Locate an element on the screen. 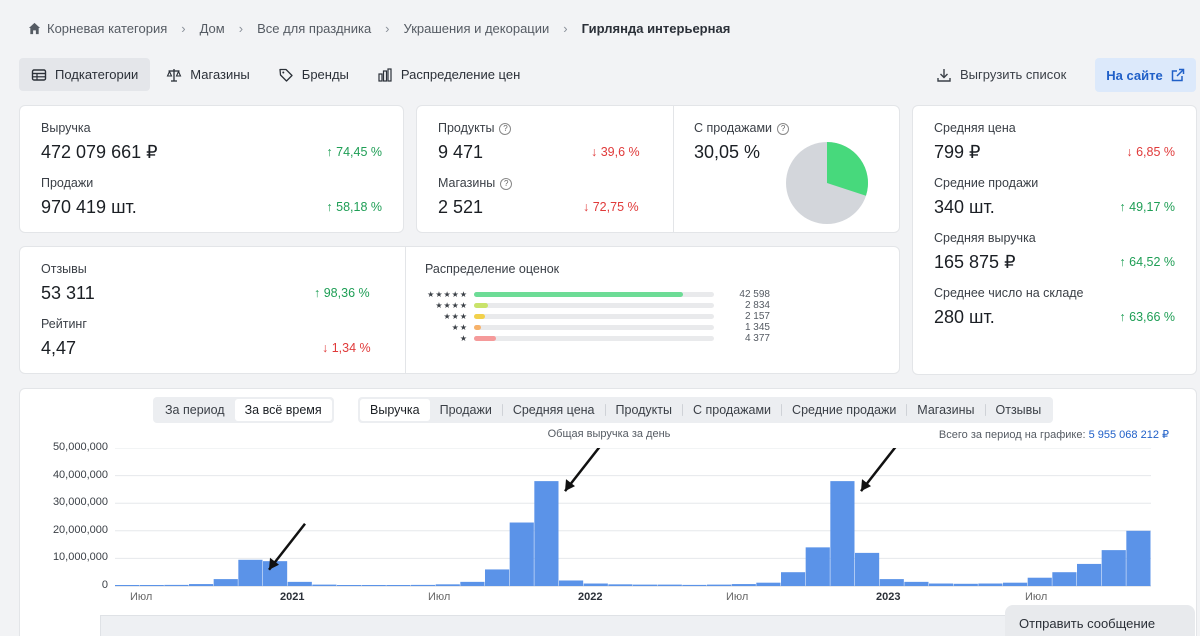  scales-icon is located at coordinates (174, 75).